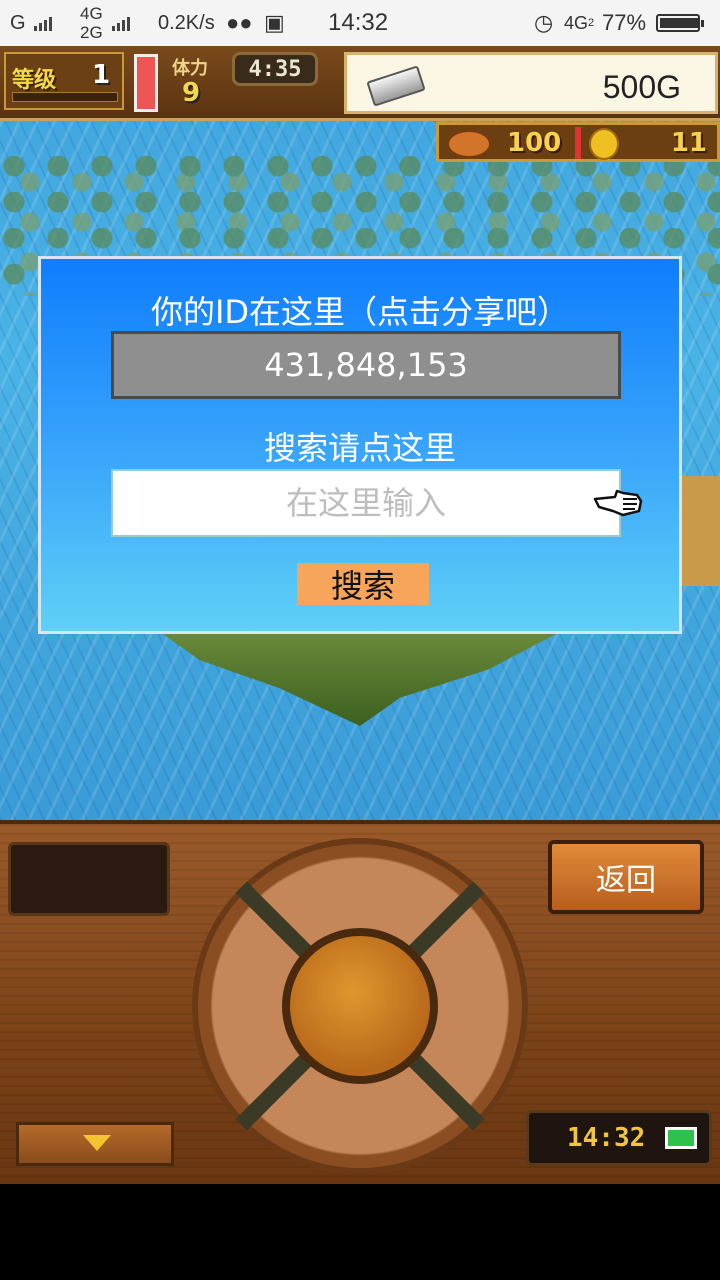  Describe the element at coordinates (363, 584) in the screenshot. I see `search-button: 搜索` at that location.